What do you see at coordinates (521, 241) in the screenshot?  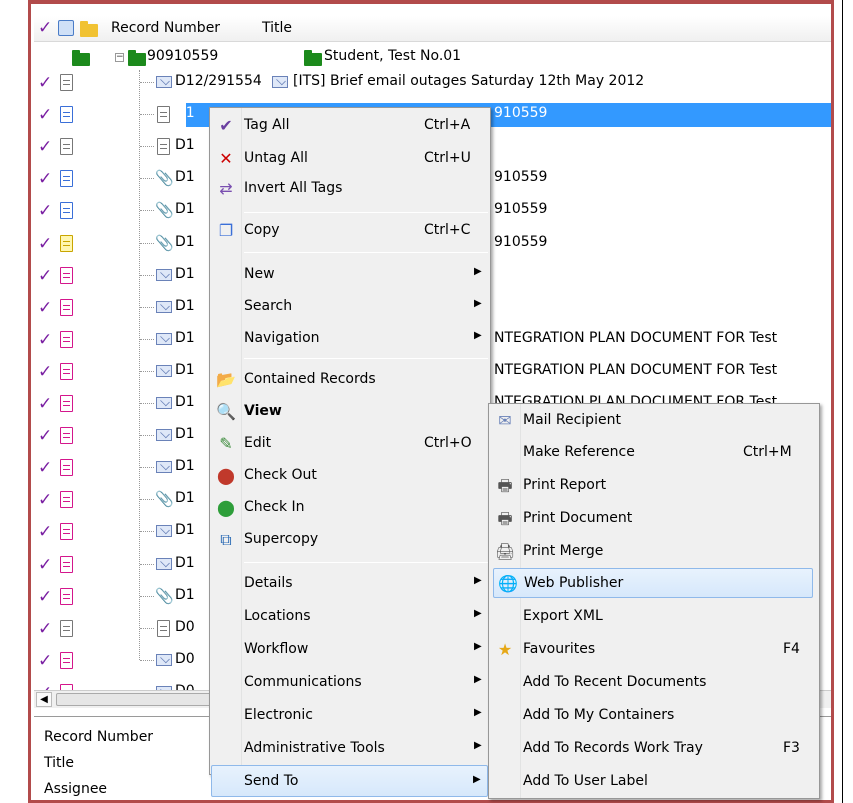 I see `record-title: 910559` at bounding box center [521, 241].